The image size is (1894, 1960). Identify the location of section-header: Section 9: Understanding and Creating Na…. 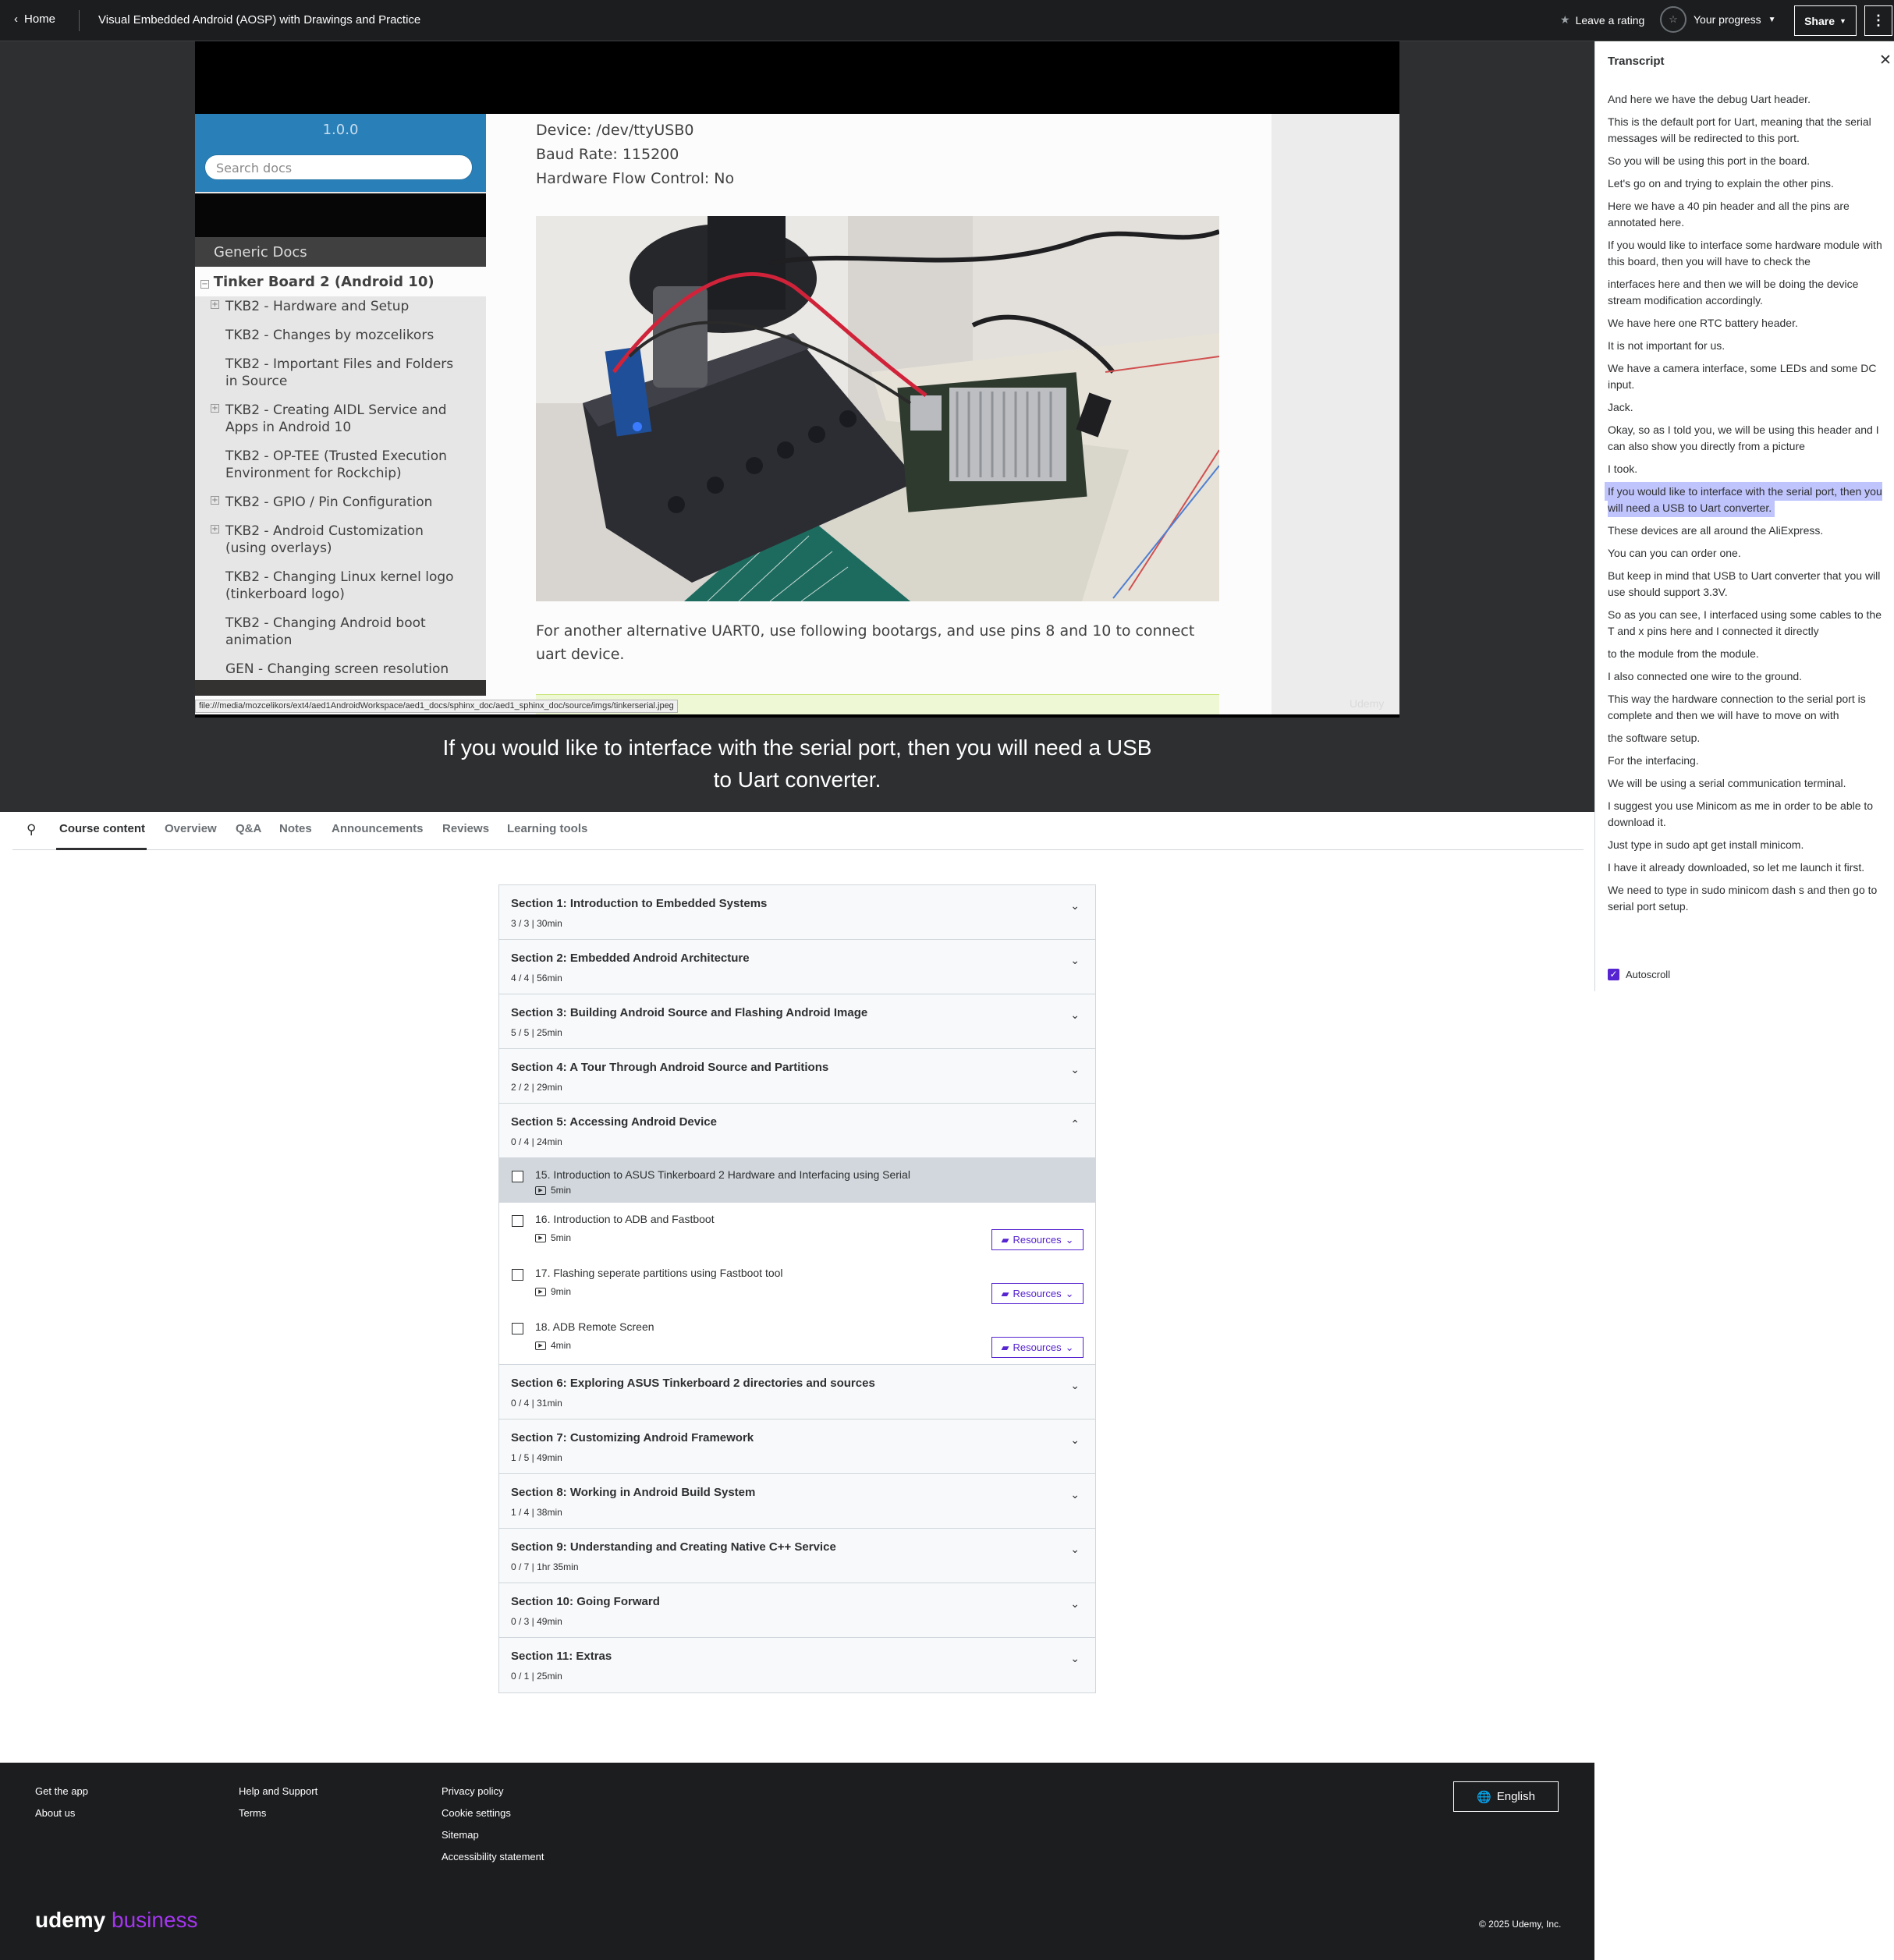
(797, 1556).